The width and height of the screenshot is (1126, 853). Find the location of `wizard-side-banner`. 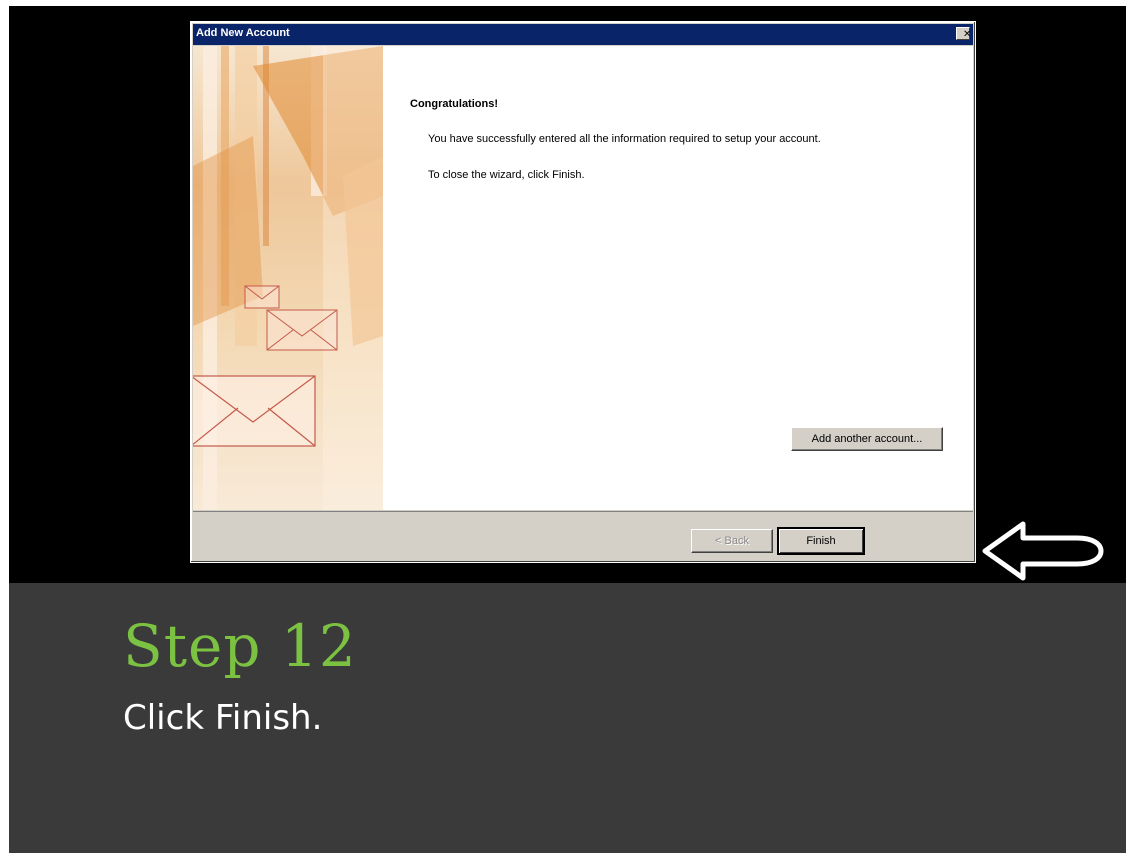

wizard-side-banner is located at coordinates (288, 278).